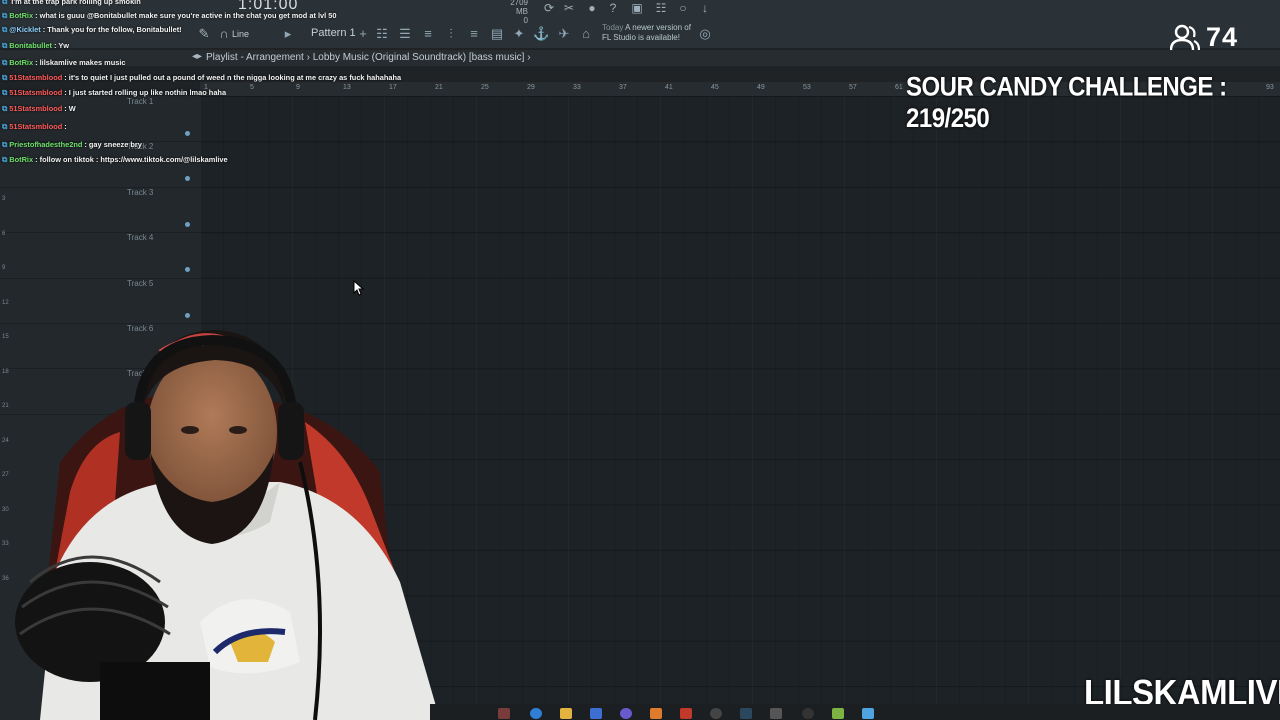 This screenshot has height=720, width=1280. Describe the element at coordinates (224, 34) in the screenshot. I see `magnet-icon: ∩` at that location.